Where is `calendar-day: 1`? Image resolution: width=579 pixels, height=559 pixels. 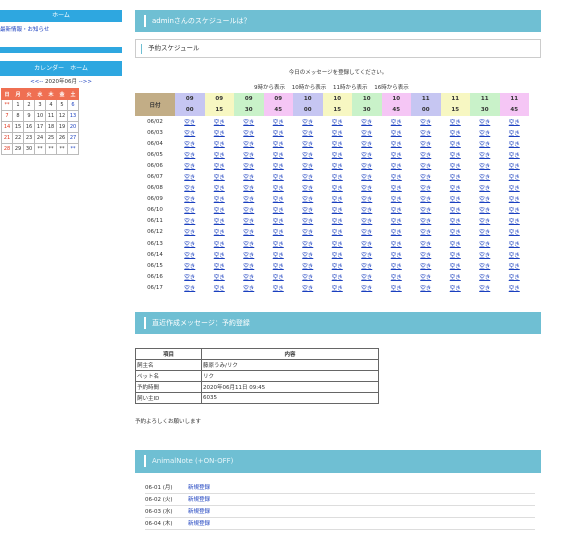
calendar-day: 1 is located at coordinates (18, 105).